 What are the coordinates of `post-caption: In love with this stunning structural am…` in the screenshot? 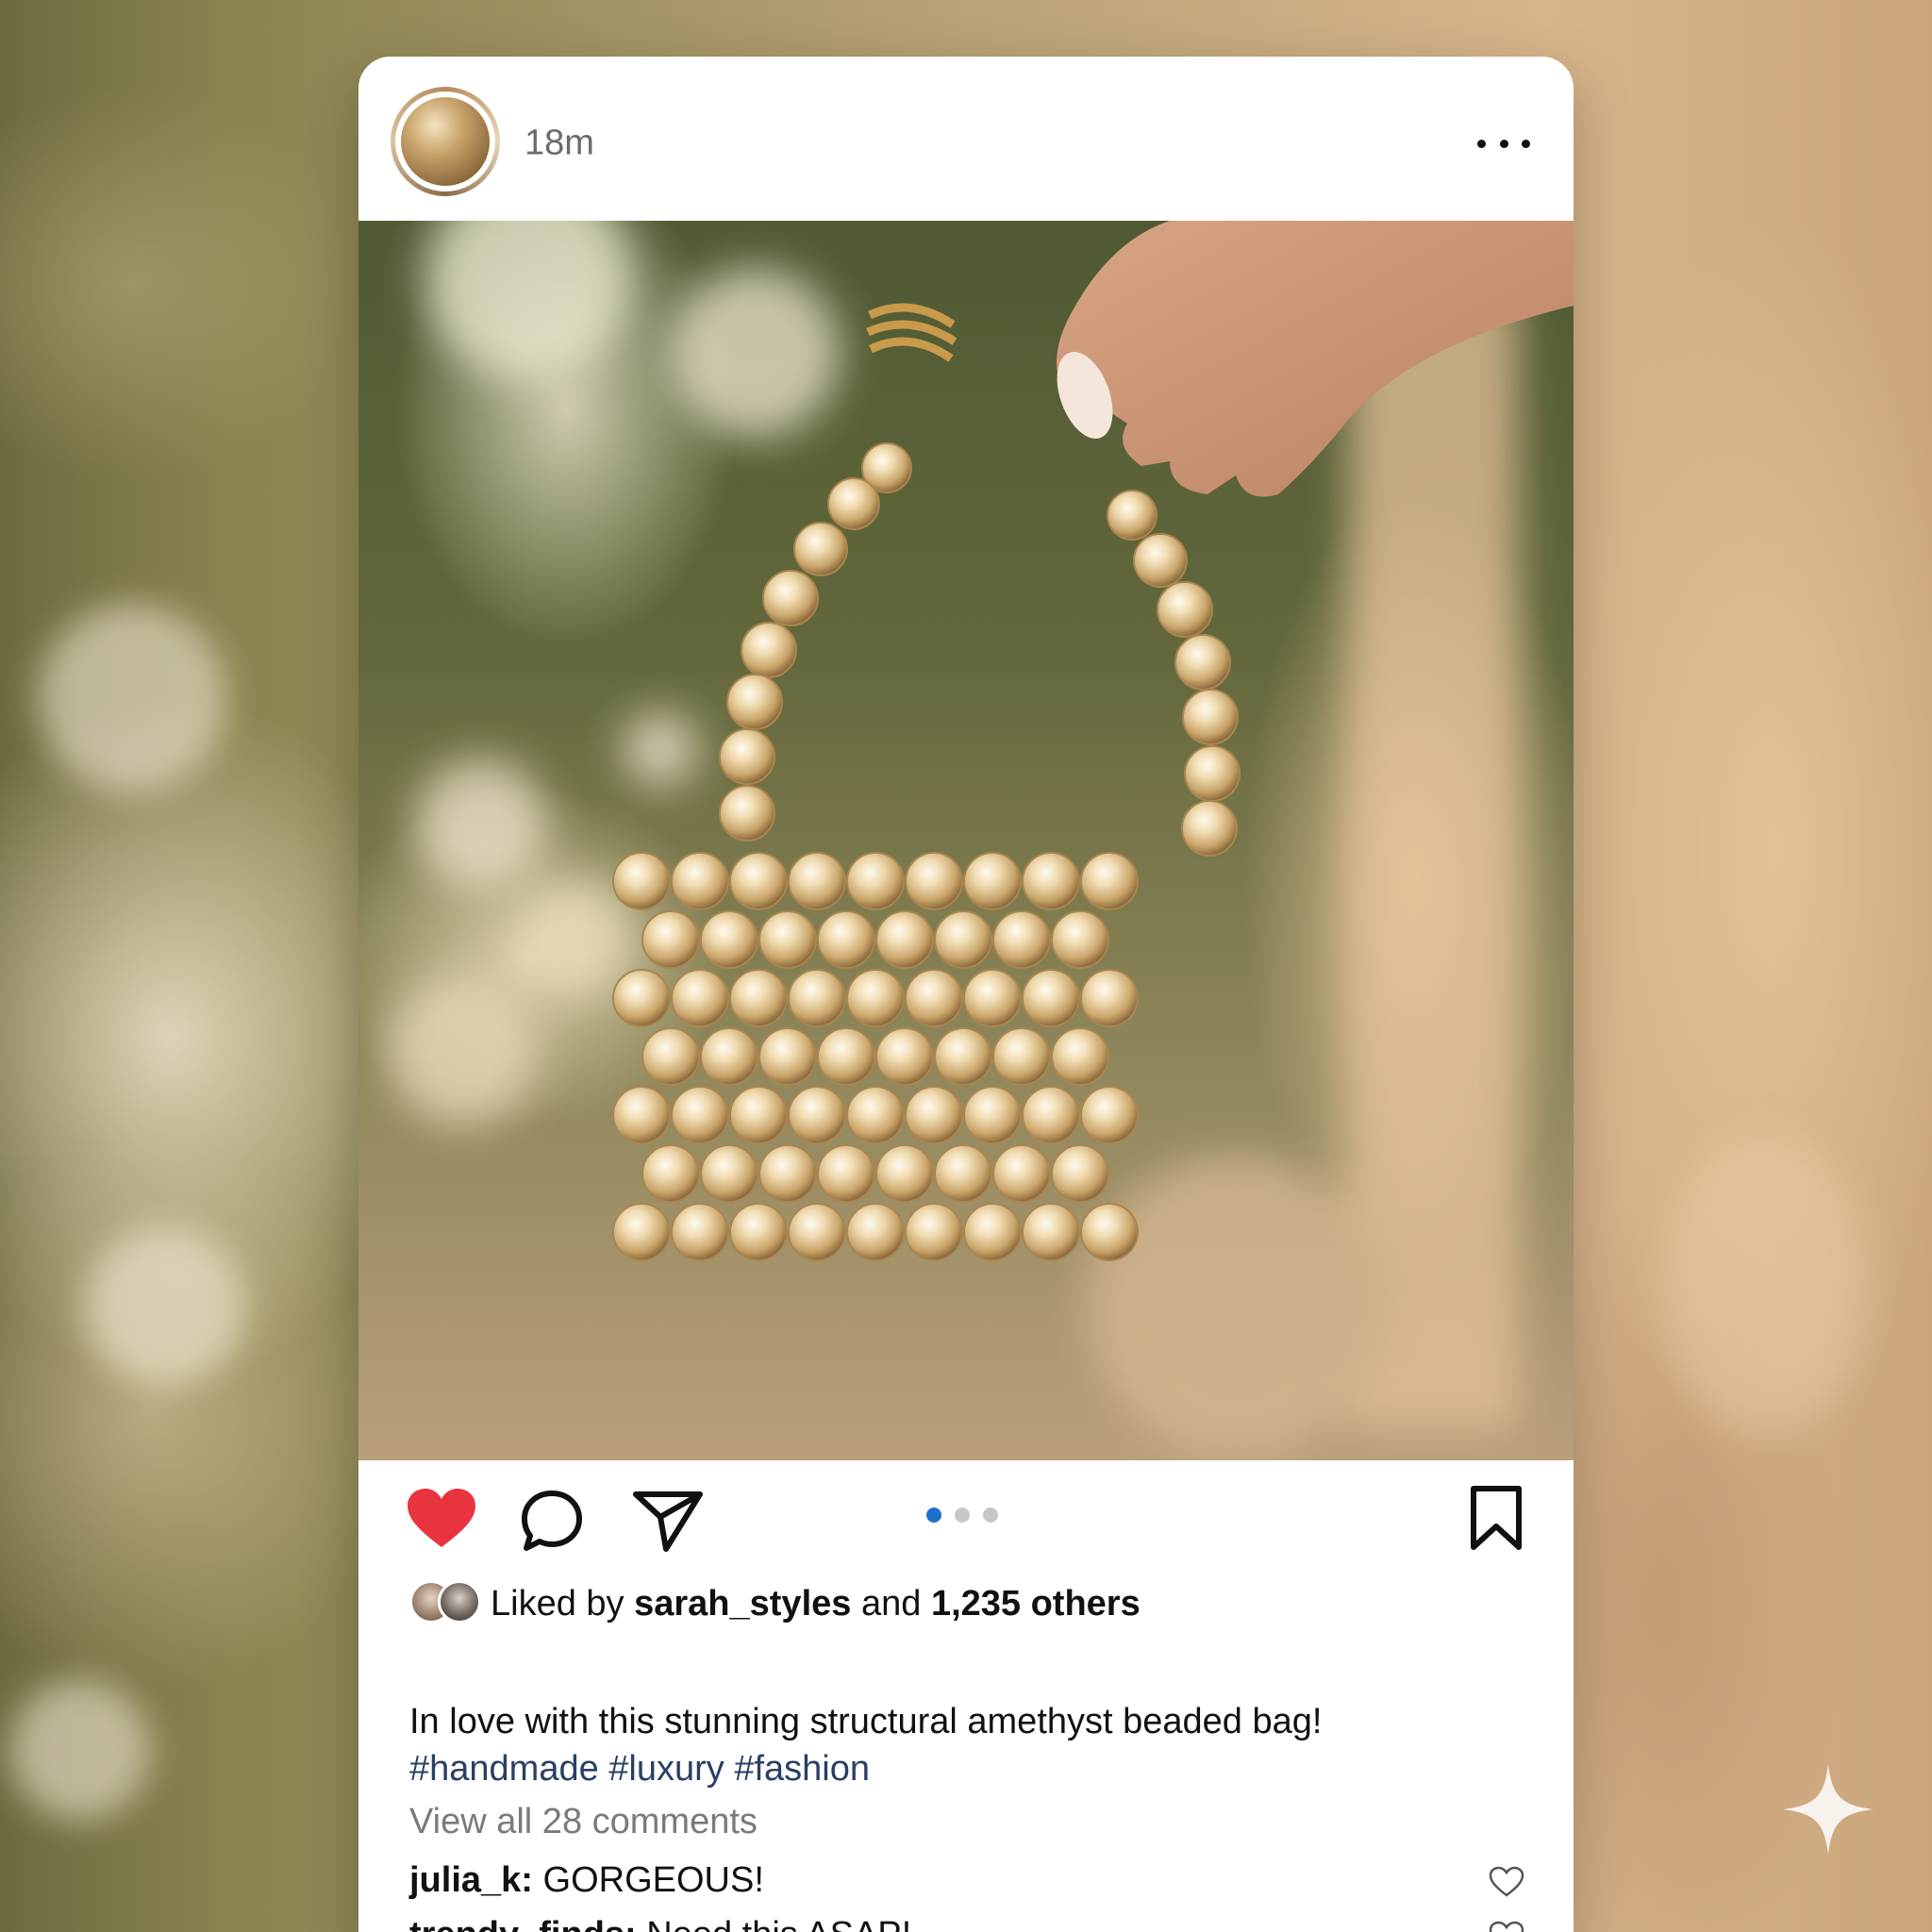 It's located at (975, 1745).